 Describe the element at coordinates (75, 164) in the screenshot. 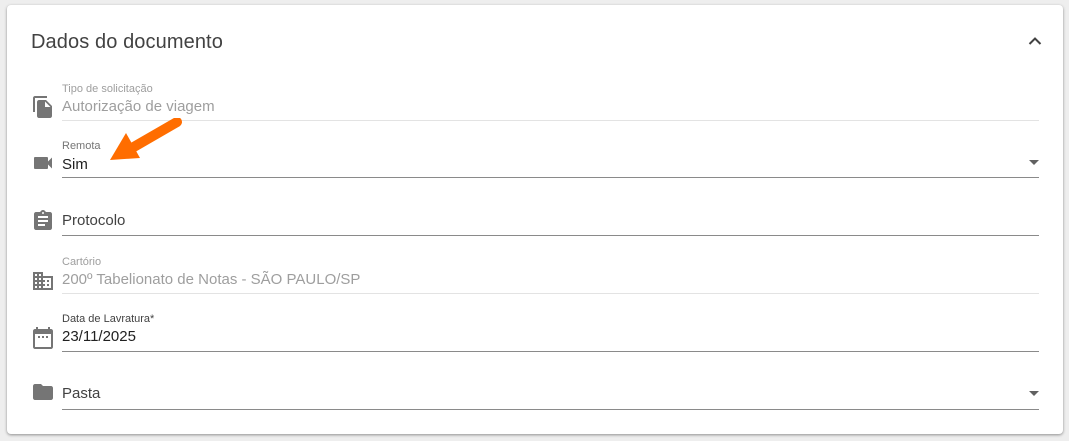

I see `field-value: Sim` at that location.